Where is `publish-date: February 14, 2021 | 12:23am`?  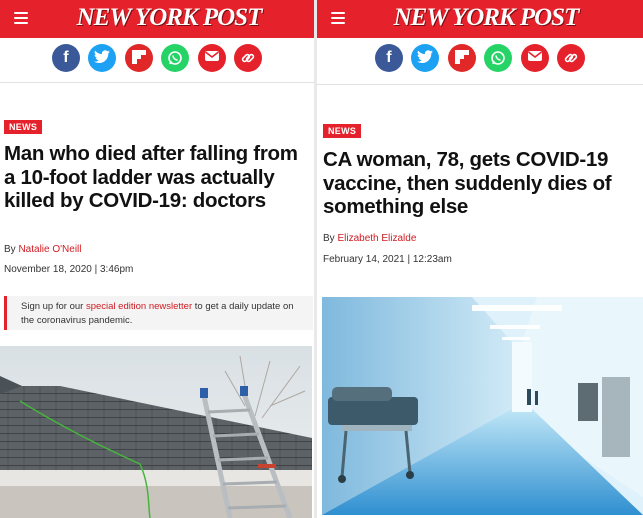
publish-date: February 14, 2021 | 12:23am is located at coordinates (387, 259).